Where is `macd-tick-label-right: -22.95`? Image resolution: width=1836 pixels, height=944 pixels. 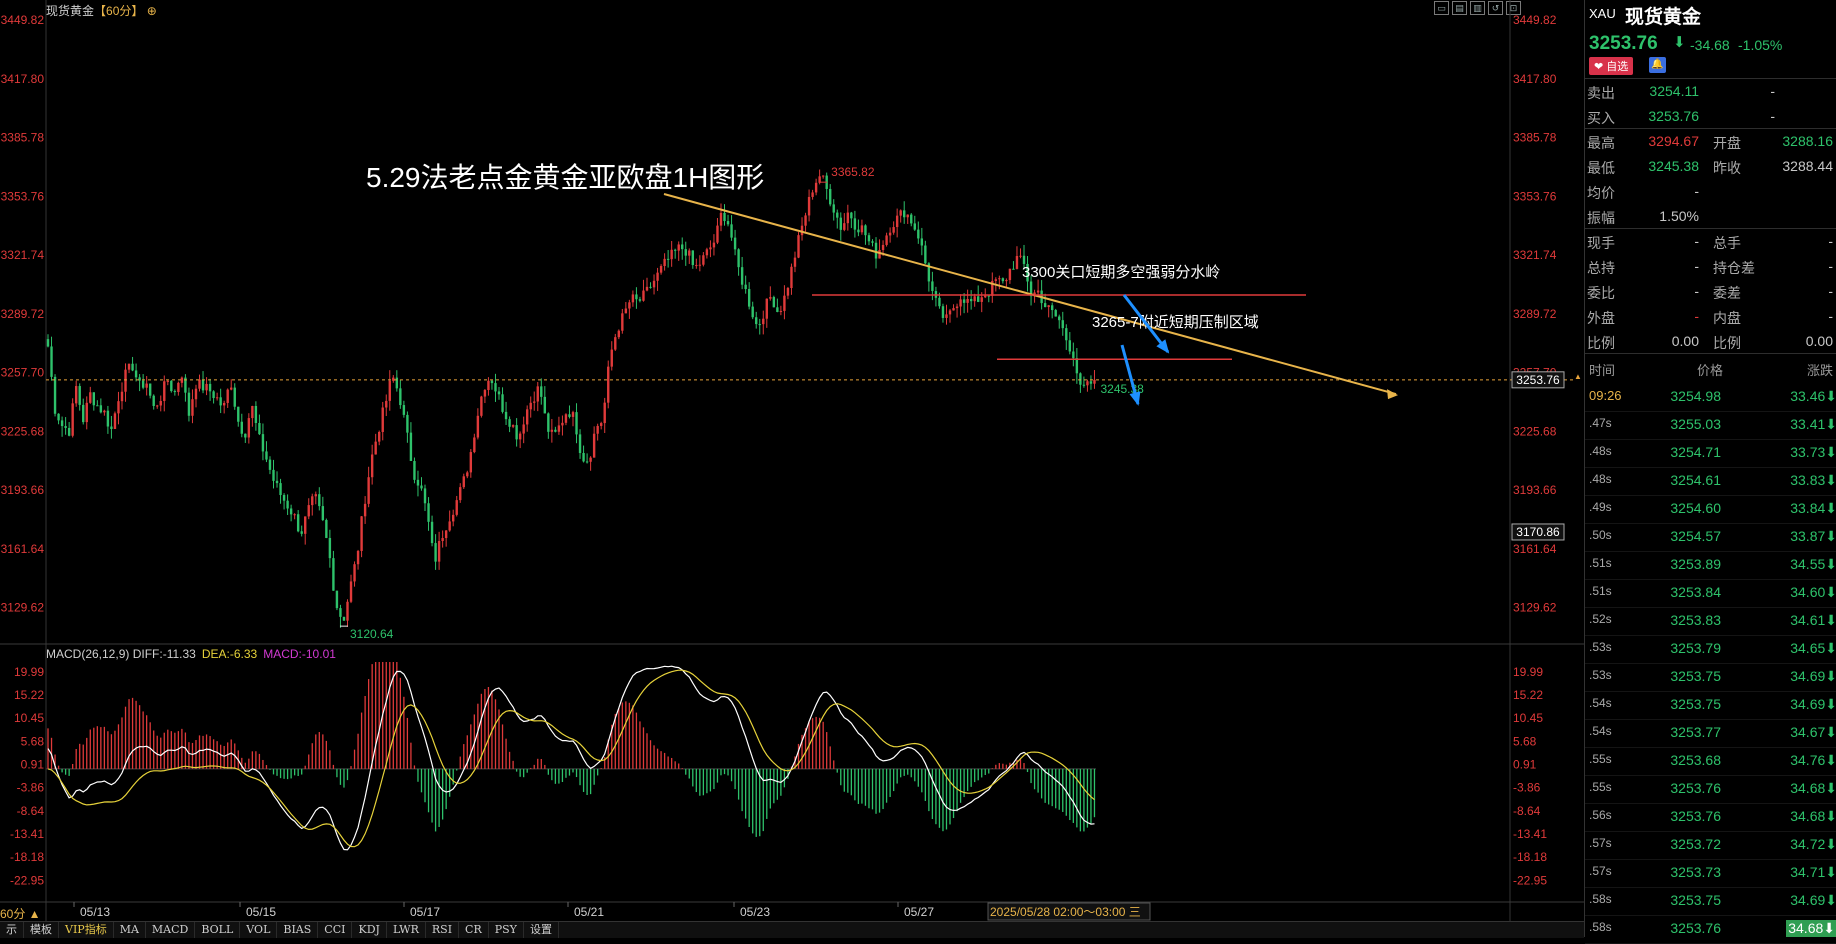 macd-tick-label-right: -22.95 is located at coordinates (1530, 880).